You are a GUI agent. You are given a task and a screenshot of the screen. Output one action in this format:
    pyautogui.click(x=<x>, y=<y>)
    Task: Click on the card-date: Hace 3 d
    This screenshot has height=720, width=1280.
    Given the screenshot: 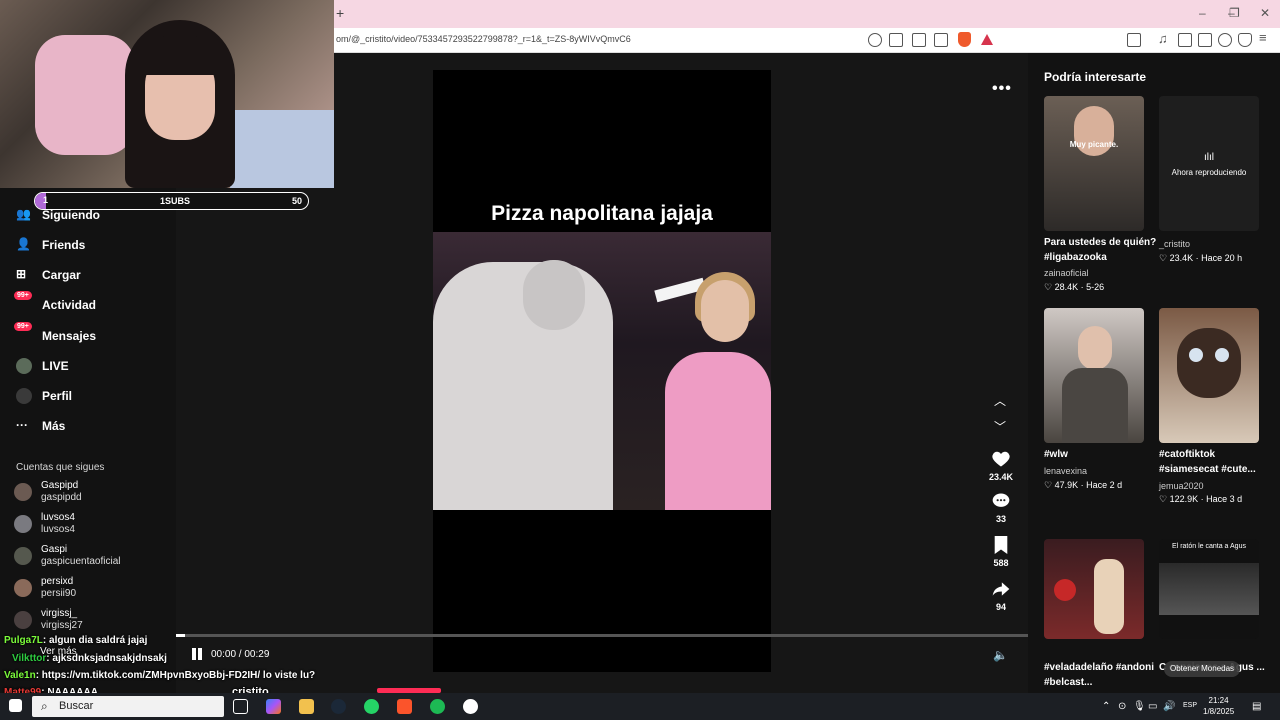 What is the action you would take?
    pyautogui.click(x=1224, y=499)
    